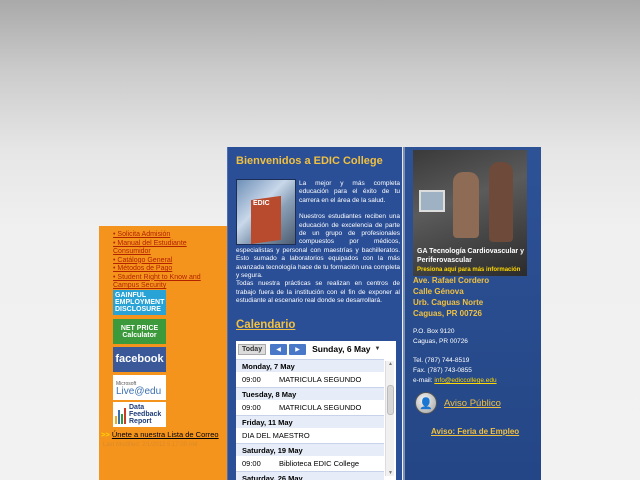  What do you see at coordinates (447, 313) in the screenshot?
I see `address-line: Caguas, PR 00726` at bounding box center [447, 313].